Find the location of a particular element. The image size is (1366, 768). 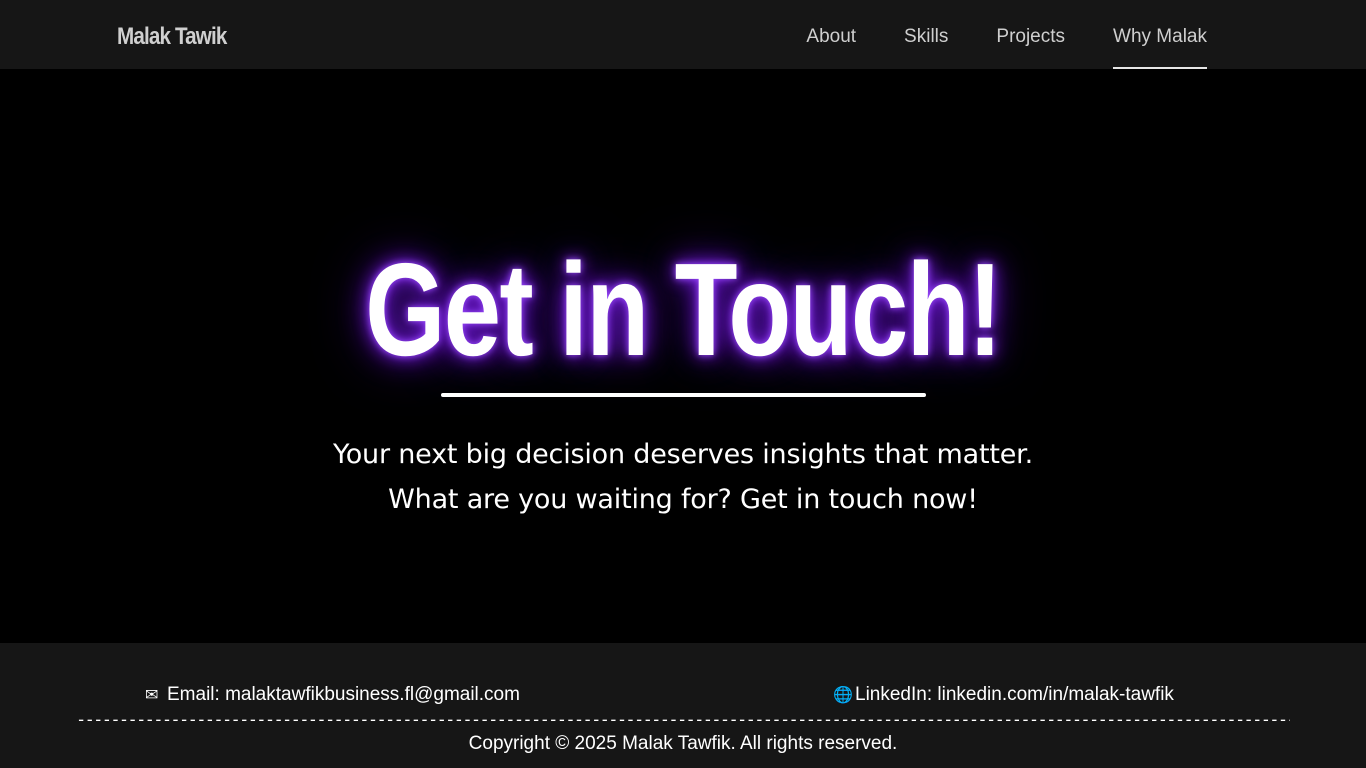

email-text: Email: malaktawfikbusiness.fl@gmail.com is located at coordinates (343, 694).